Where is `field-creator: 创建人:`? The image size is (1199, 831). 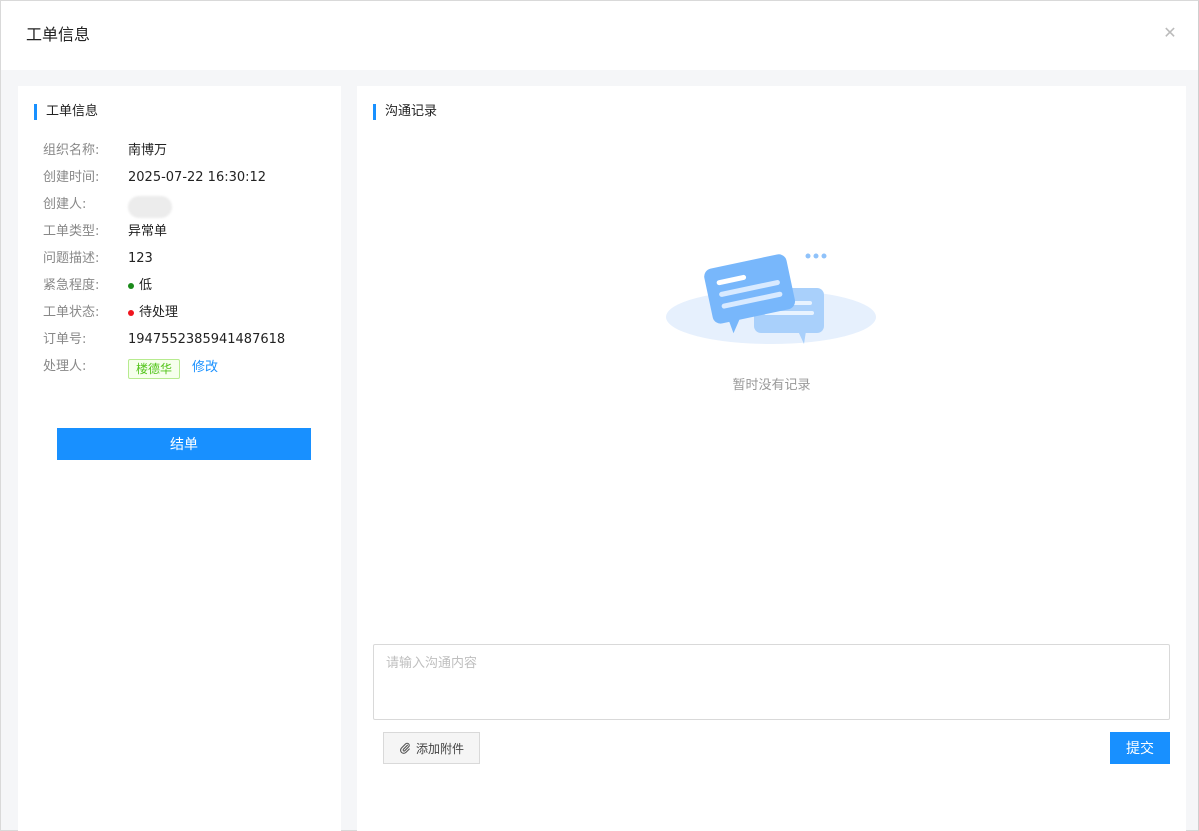 field-creator: 创建人: is located at coordinates (107, 205).